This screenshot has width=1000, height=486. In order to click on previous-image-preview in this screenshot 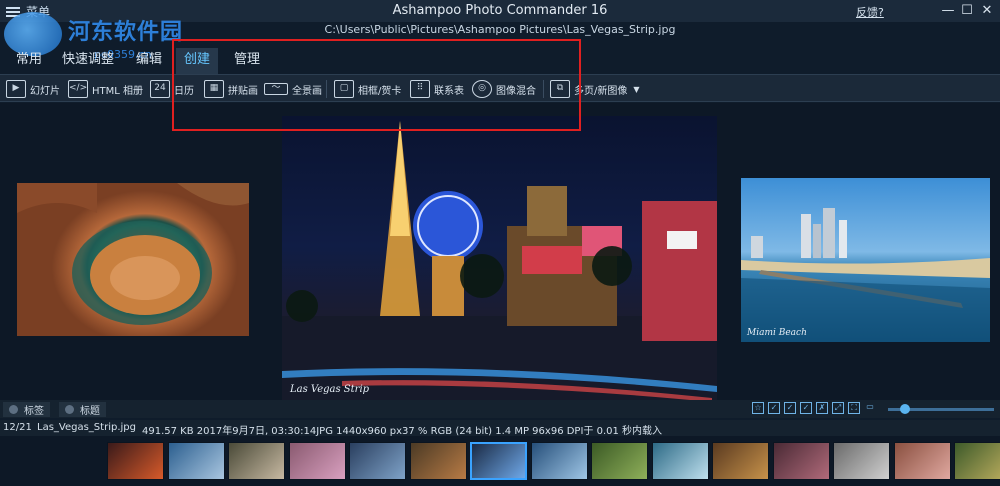, I will do `click(133, 259)`.